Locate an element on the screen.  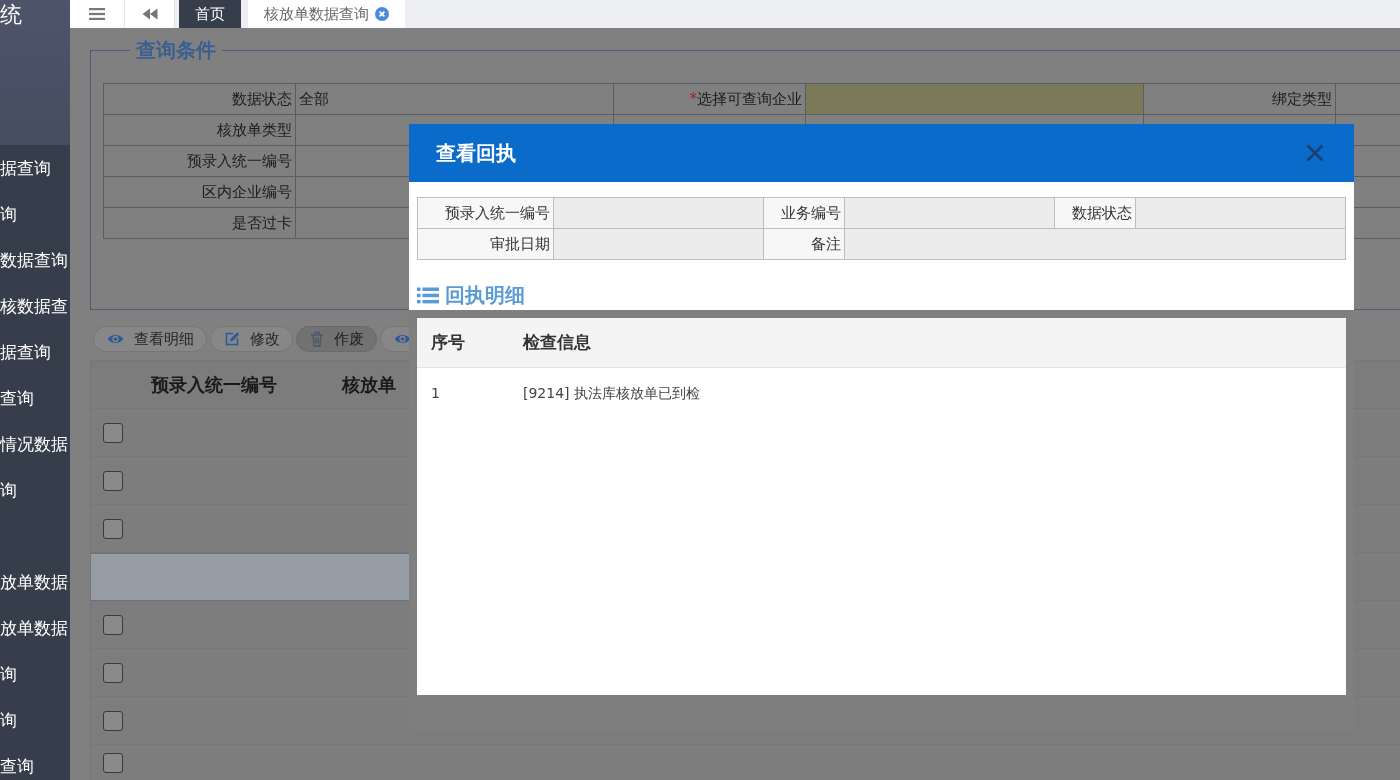
field-label: 业务编号 is located at coordinates (804, 213).